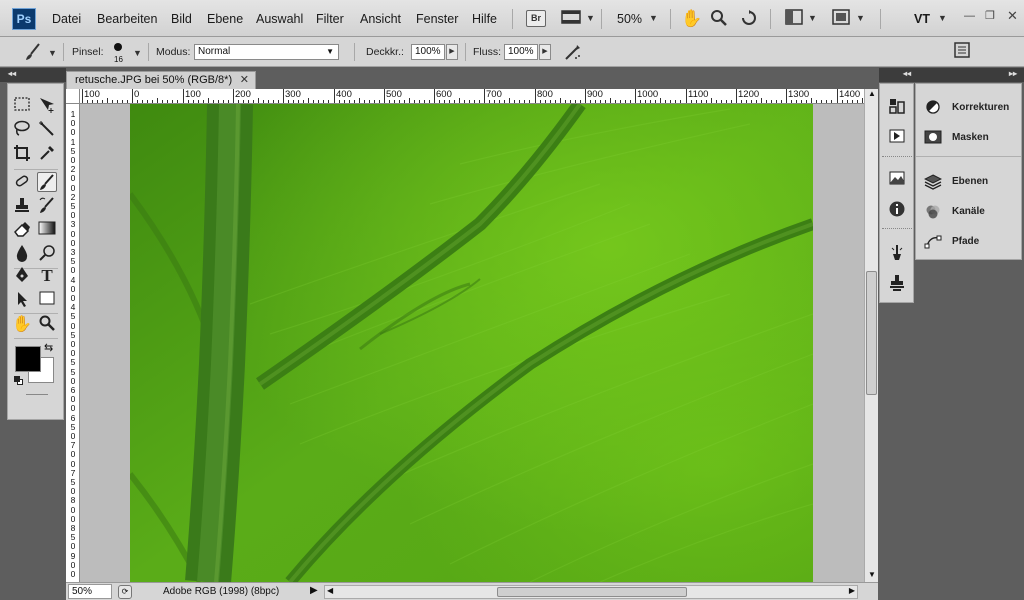  What do you see at coordinates (629, 19) in the screenshot?
I see `zoom-level-menu: 50%` at bounding box center [629, 19].